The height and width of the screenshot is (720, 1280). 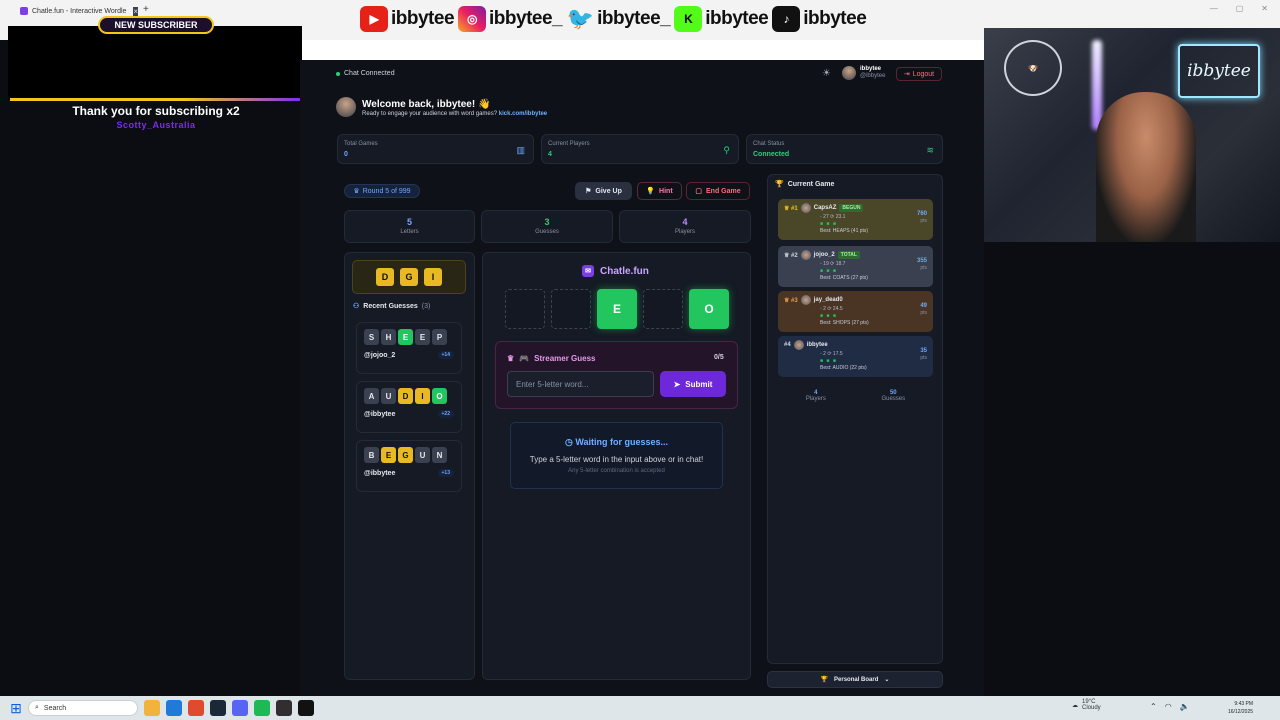 What do you see at coordinates (849, 73) in the screenshot?
I see `avatar` at bounding box center [849, 73].